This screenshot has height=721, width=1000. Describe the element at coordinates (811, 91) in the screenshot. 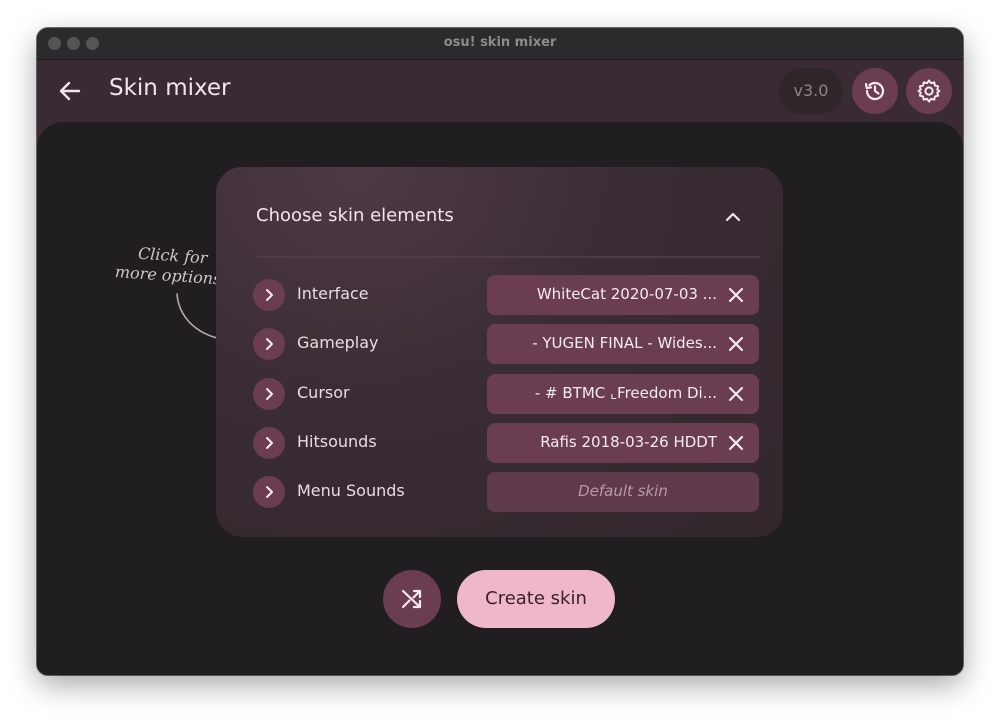

I see `version-badge: v3.0` at that location.